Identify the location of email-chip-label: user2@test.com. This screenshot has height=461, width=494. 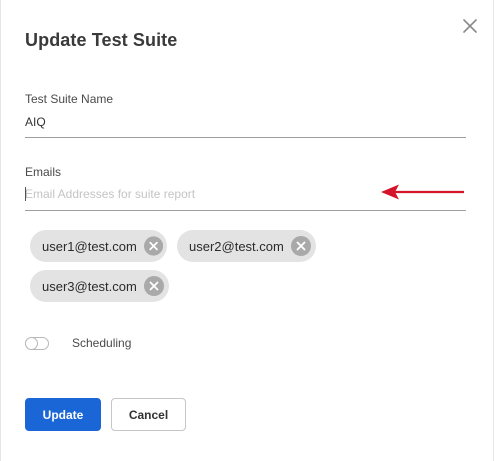
(236, 246).